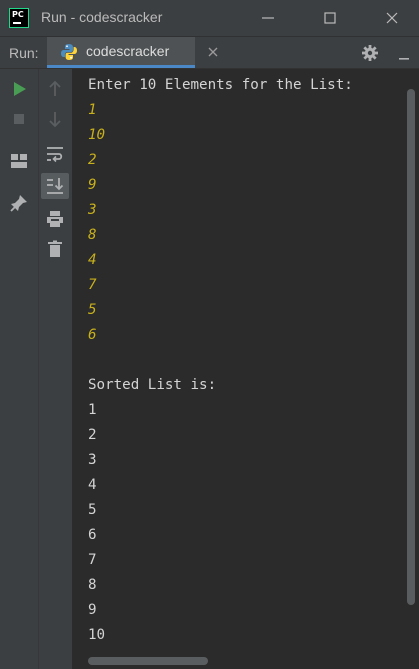 The height and width of the screenshot is (669, 419). I want to click on window-title: Run - codescracker, so click(102, 17).